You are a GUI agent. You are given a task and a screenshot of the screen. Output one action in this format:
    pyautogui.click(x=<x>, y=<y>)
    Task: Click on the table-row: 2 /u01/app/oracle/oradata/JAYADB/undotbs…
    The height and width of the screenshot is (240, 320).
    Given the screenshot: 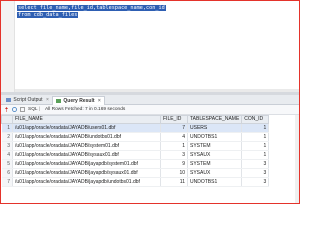 What is the action you would take?
    pyautogui.click(x=135, y=137)
    